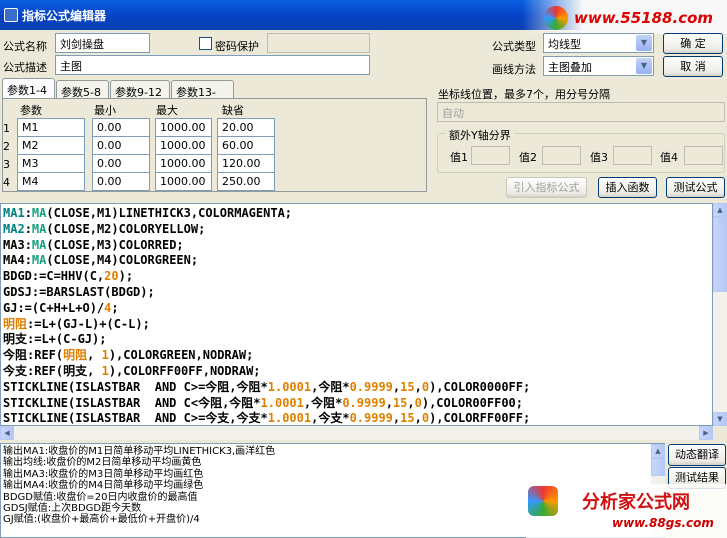 The image size is (727, 538). I want to click on param-name-input: M2, so click(51, 145).